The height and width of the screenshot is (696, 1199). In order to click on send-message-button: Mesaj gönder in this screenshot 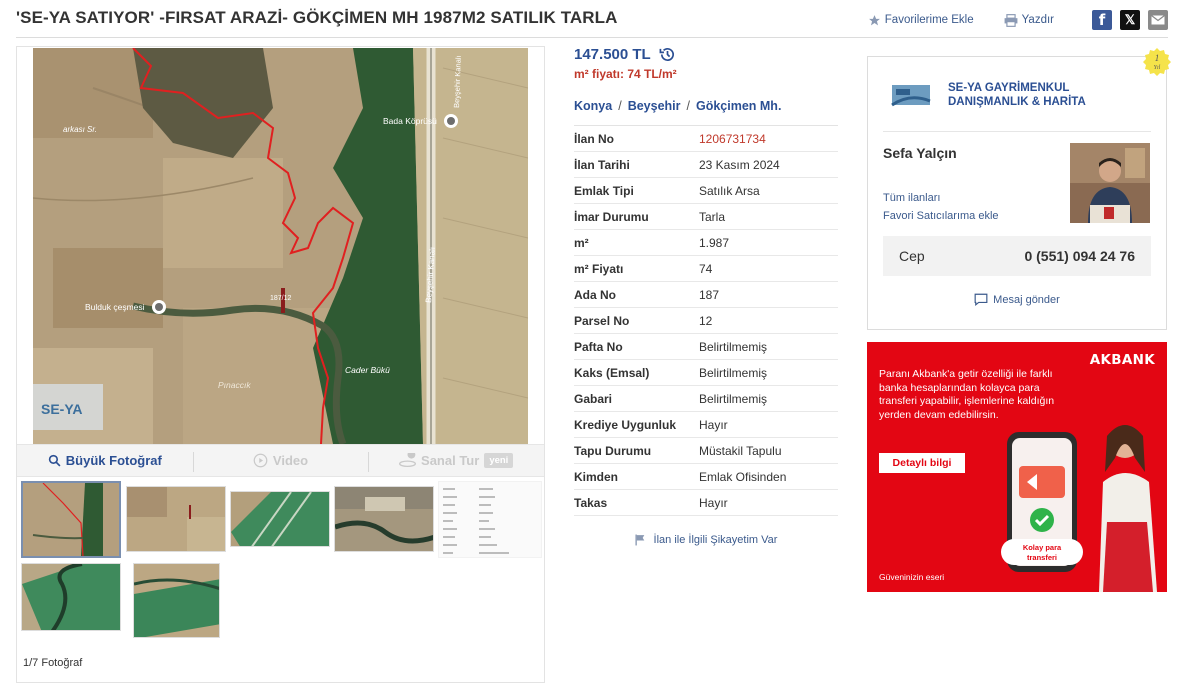, I will do `click(1017, 299)`.